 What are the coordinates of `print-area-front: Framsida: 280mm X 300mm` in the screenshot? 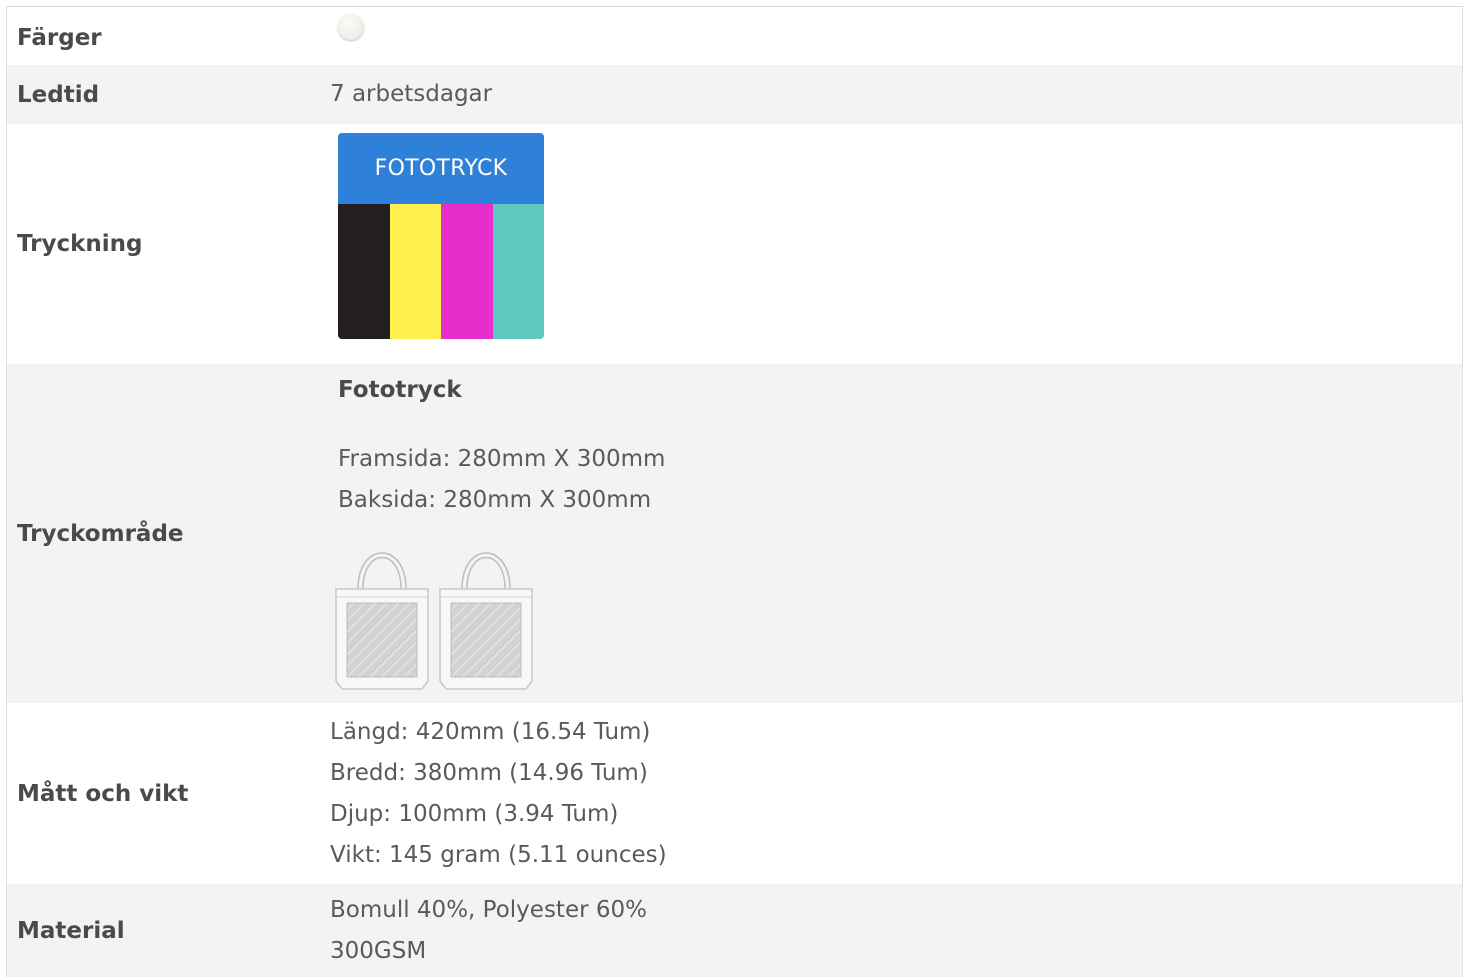 It's located at (502, 459).